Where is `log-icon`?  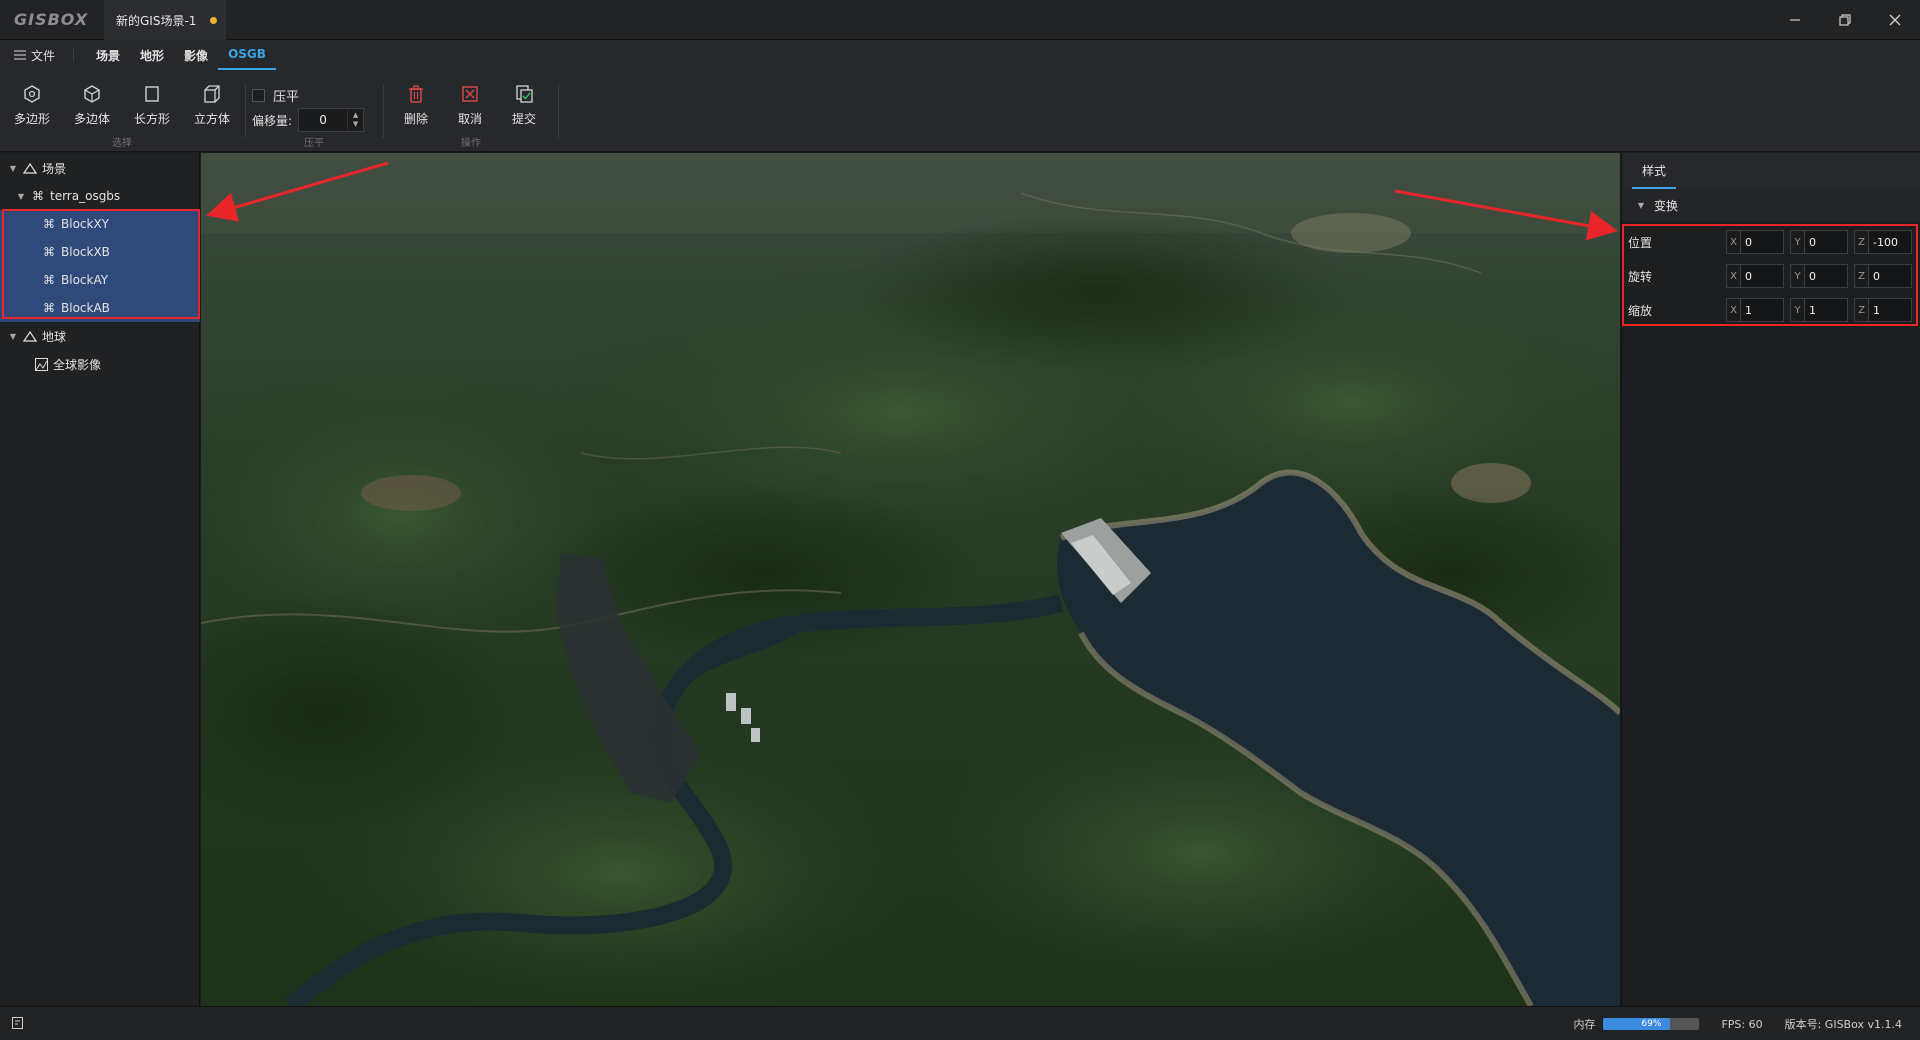 log-icon is located at coordinates (17, 1024).